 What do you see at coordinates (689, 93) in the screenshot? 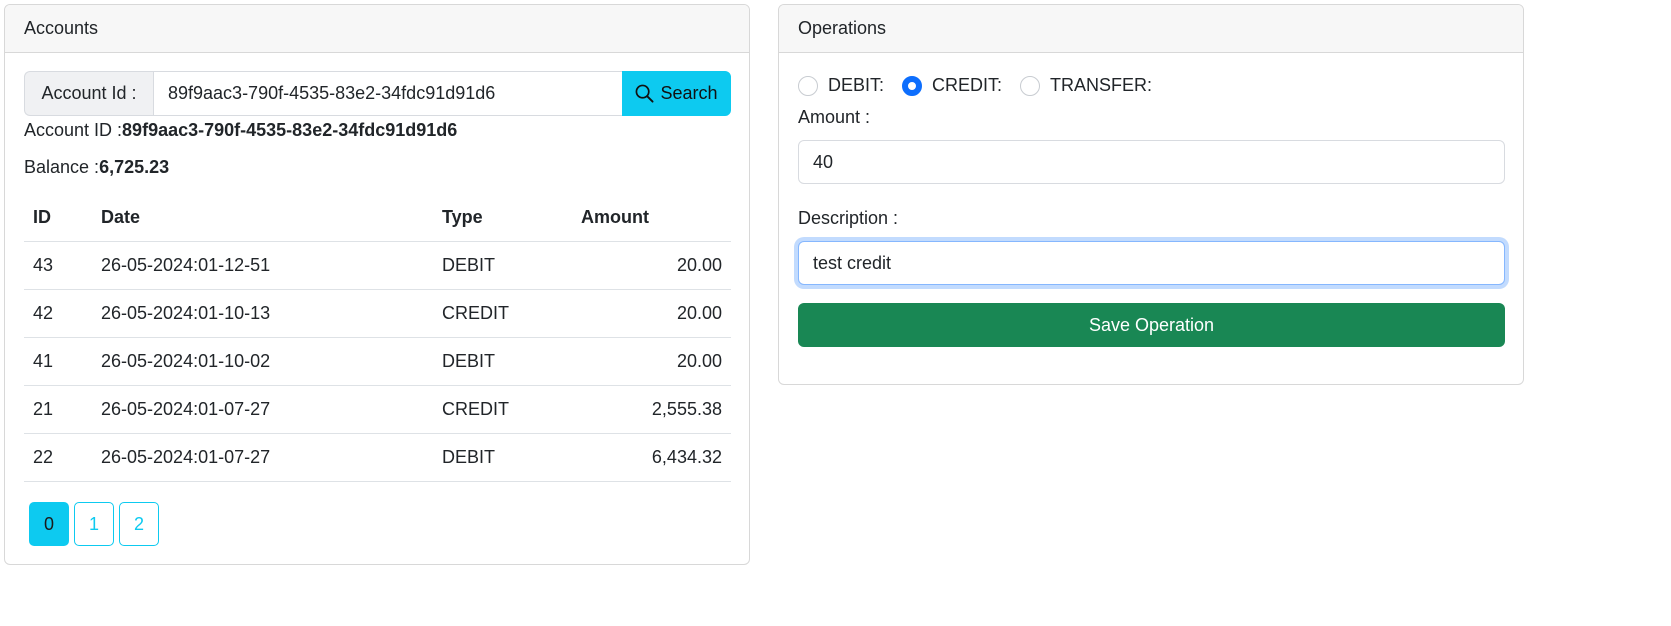
I see `search-button-label: Search` at bounding box center [689, 93].